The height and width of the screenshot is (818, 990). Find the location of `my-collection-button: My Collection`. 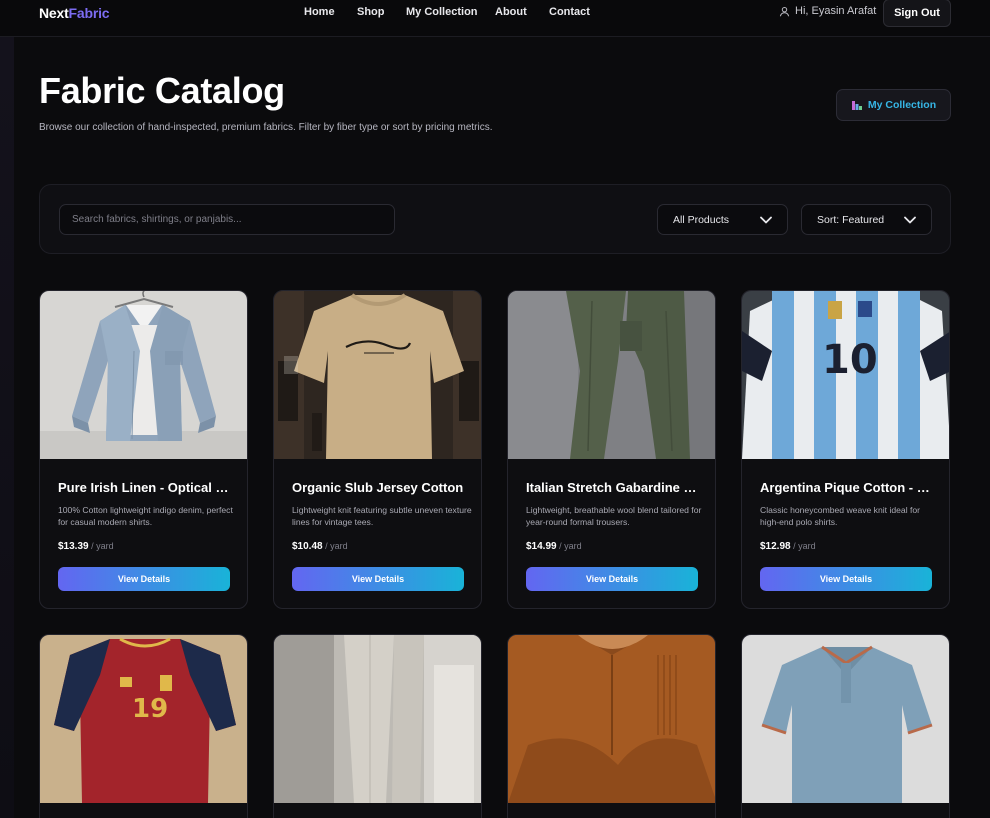

my-collection-button: My Collection is located at coordinates (893, 105).